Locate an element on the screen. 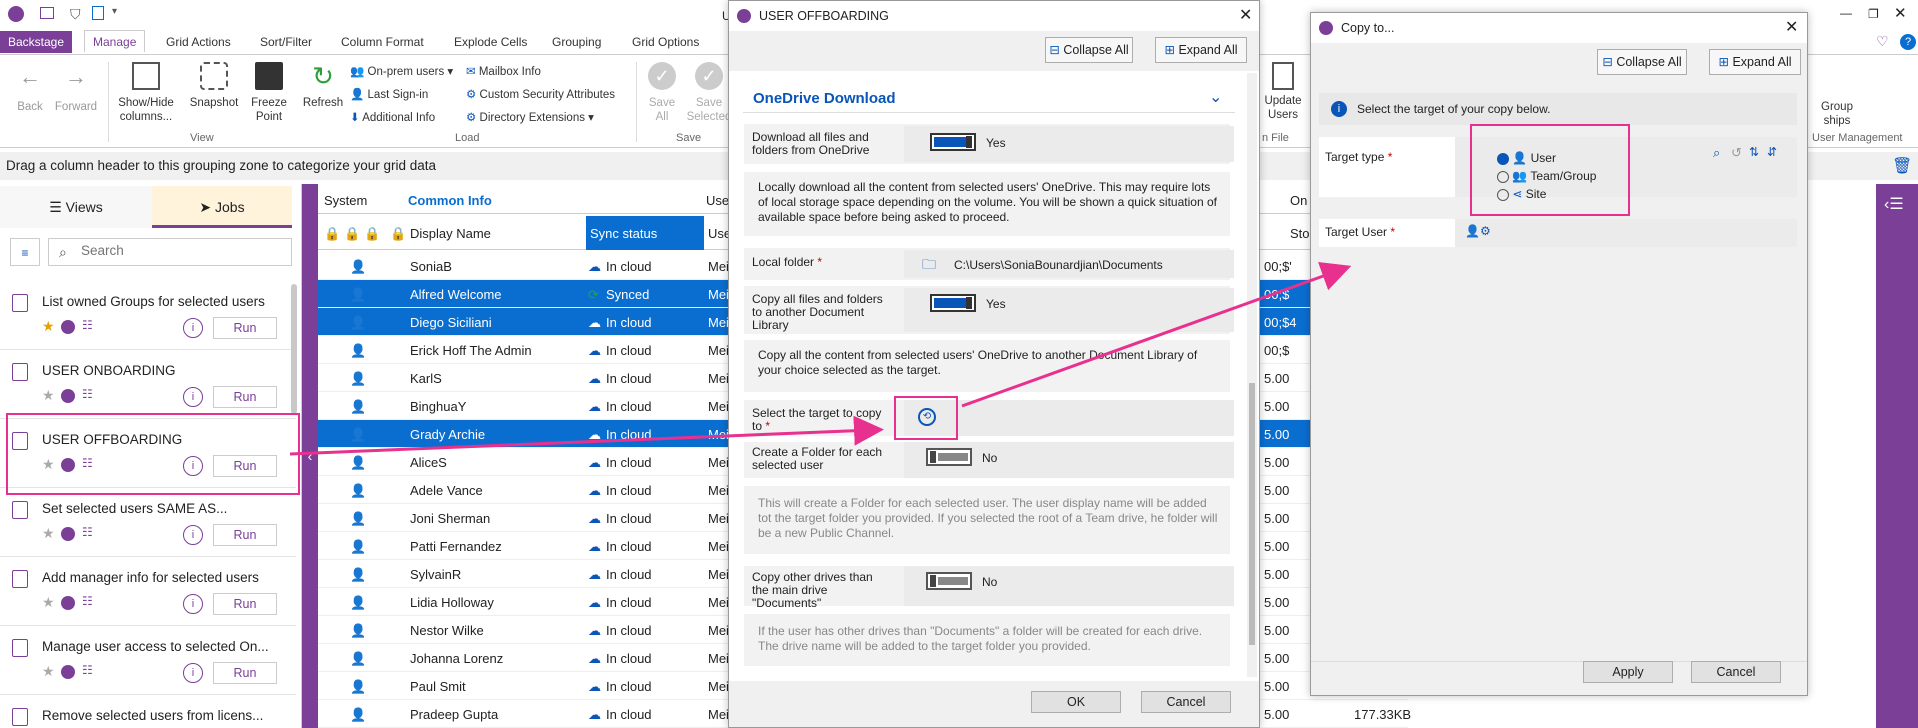 This screenshot has width=1918, height=728. arrow-to-copyto is located at coordinates (1156, 334).